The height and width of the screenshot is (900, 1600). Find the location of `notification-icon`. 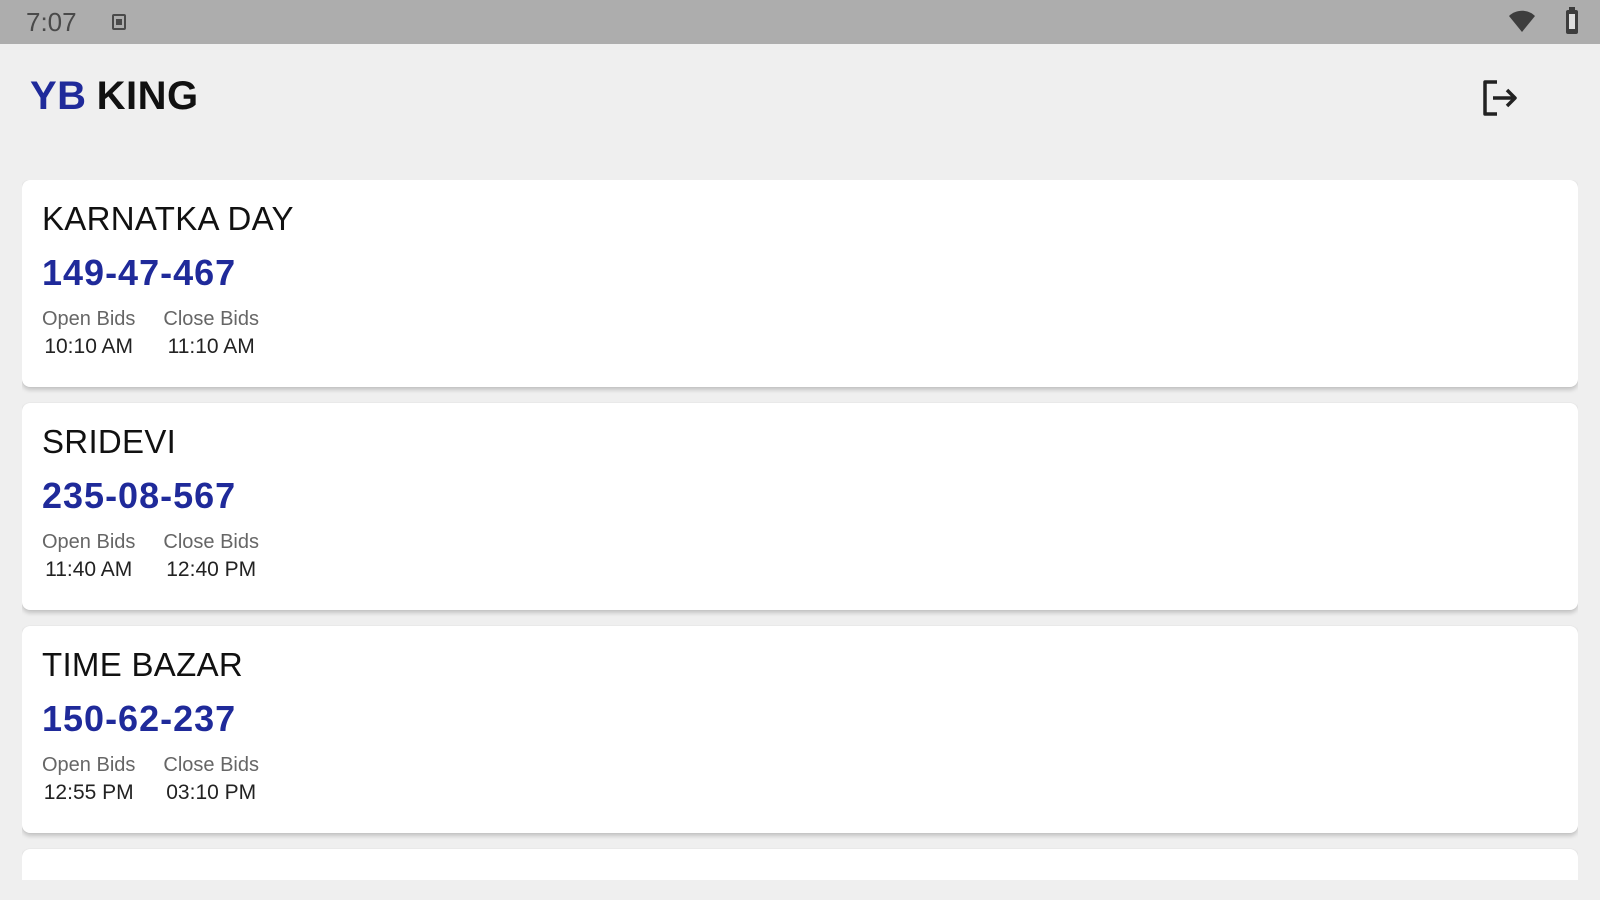

notification-icon is located at coordinates (119, 22).